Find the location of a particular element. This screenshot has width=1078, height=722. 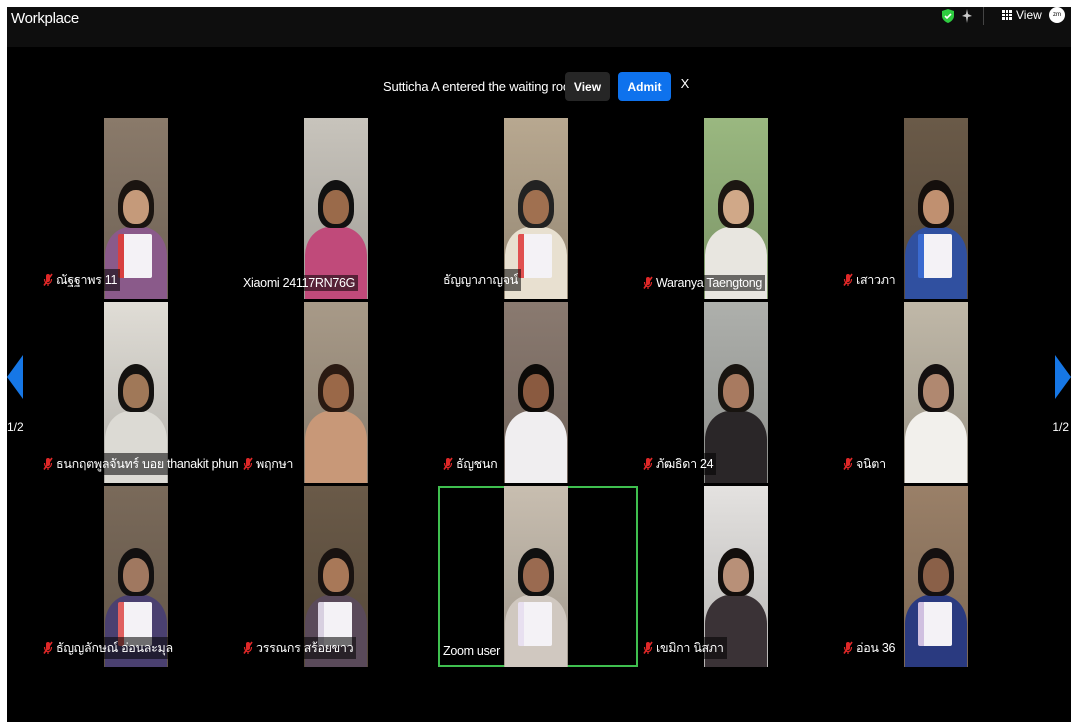

participant-name: ณัฐฐาพร 11 is located at coordinates (87, 280).